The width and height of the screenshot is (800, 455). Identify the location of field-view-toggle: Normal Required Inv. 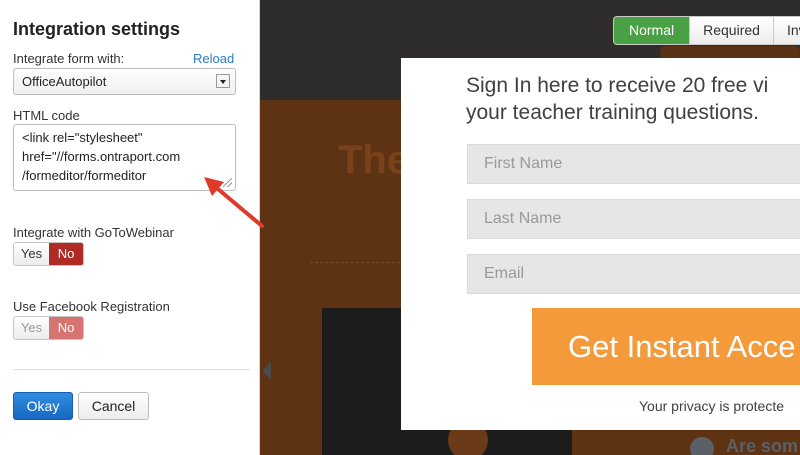
(706, 30).